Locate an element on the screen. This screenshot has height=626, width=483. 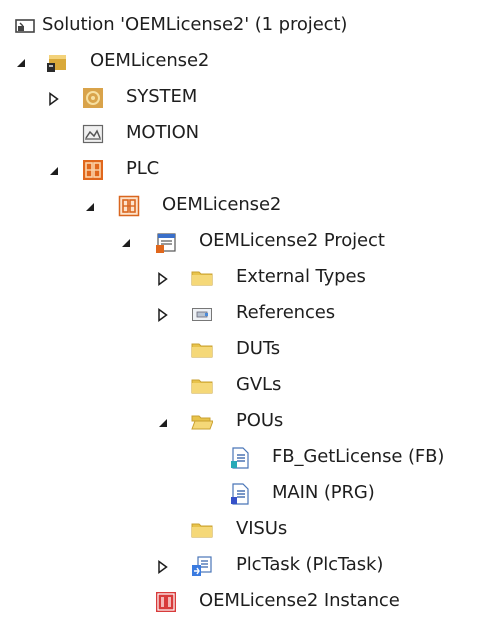
tree-item-label: External Types is located at coordinates (301, 276).